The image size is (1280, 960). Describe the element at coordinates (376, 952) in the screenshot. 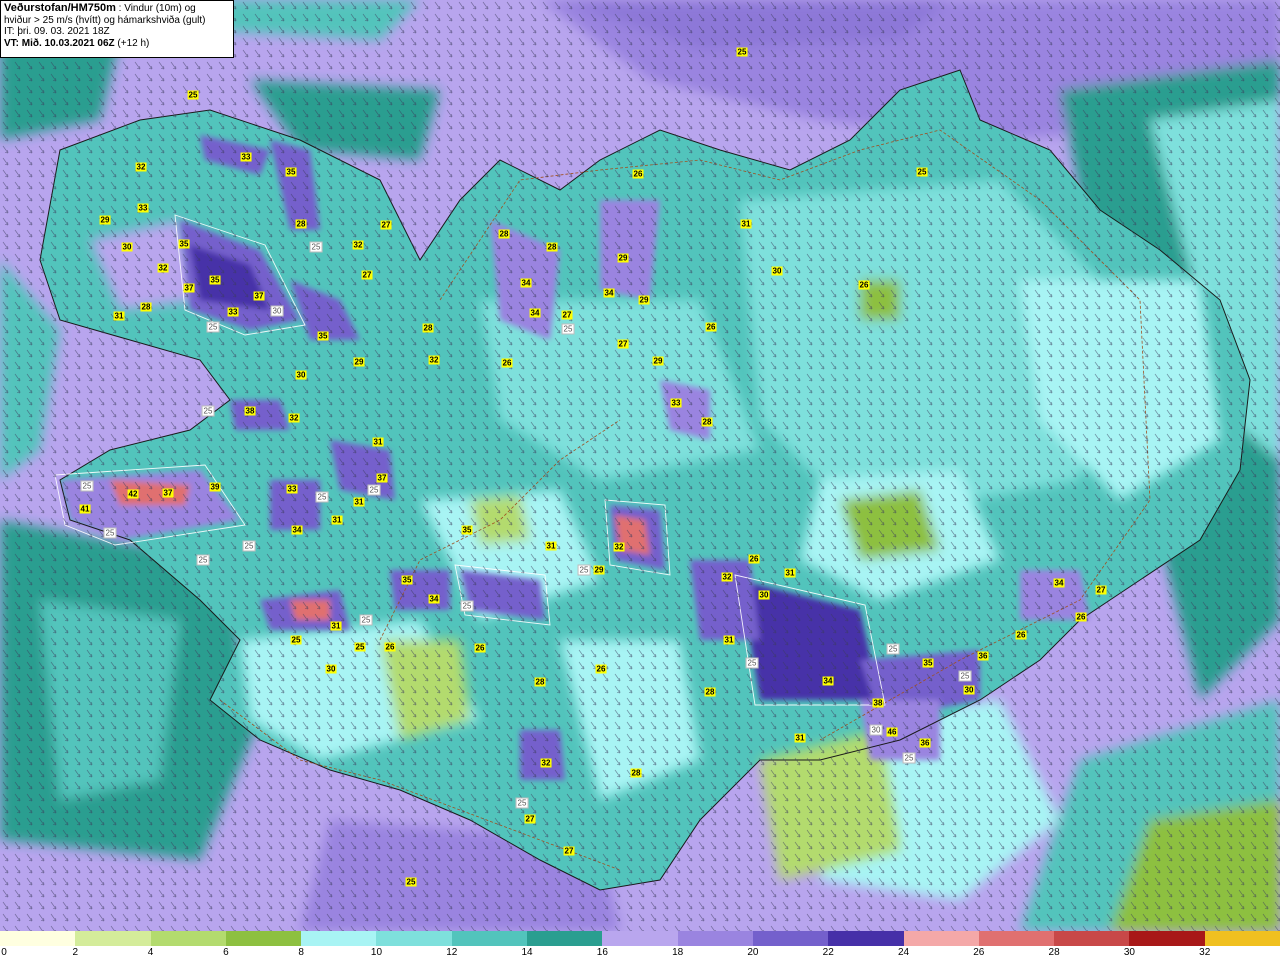

I see `color-scale-tick-label: 10` at that location.